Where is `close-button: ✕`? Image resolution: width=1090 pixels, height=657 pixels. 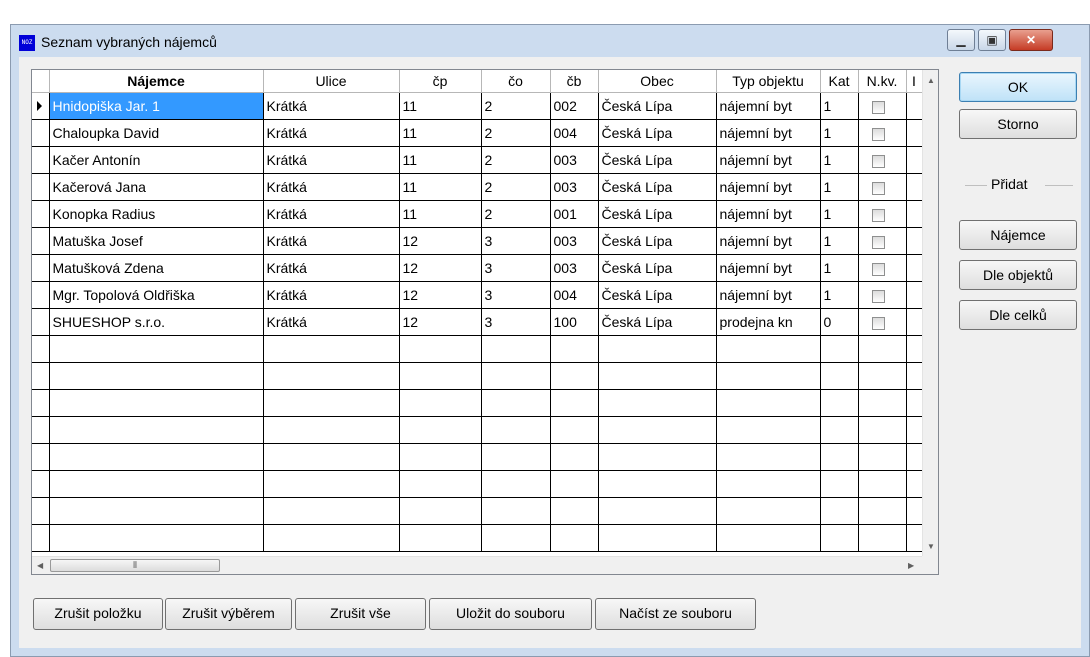 close-button: ✕ is located at coordinates (1031, 40).